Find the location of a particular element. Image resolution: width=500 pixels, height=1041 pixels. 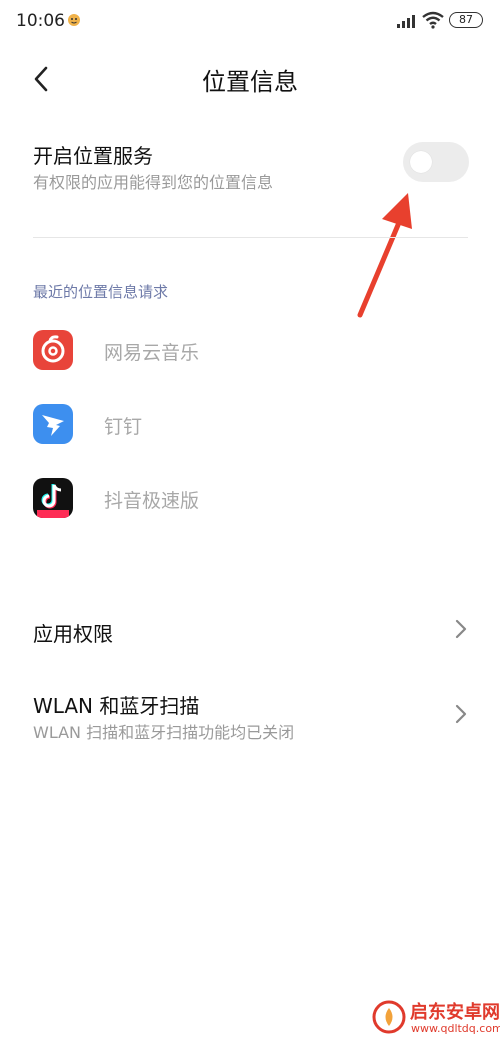

watermark-logo-icon is located at coordinates (389, 1017).